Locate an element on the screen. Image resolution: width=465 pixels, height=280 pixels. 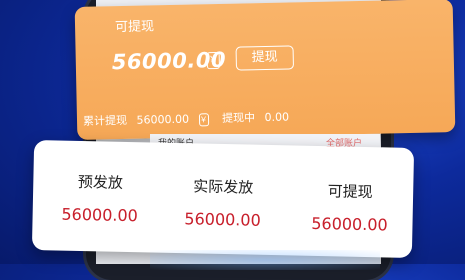
stat-label: 实际发放 is located at coordinates (223, 187).